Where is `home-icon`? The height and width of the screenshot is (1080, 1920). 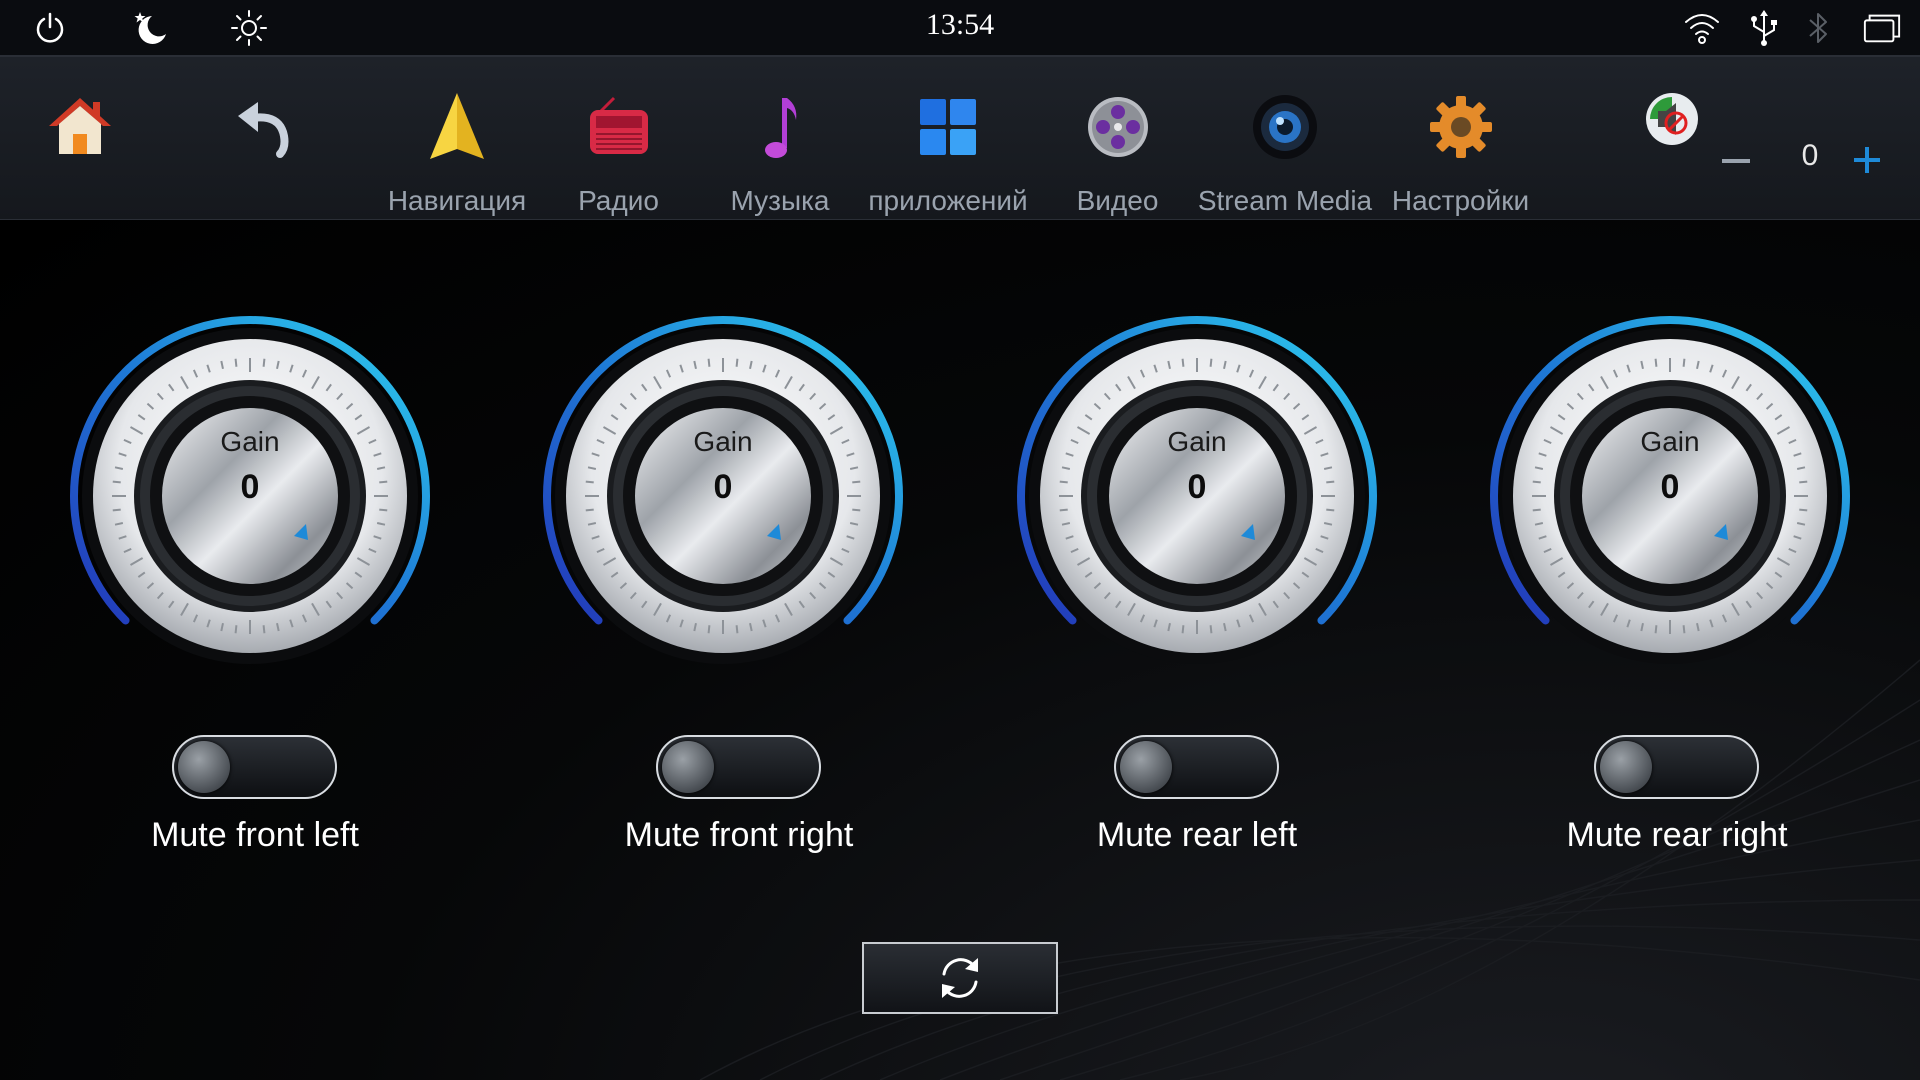
home-icon is located at coordinates (80, 127).